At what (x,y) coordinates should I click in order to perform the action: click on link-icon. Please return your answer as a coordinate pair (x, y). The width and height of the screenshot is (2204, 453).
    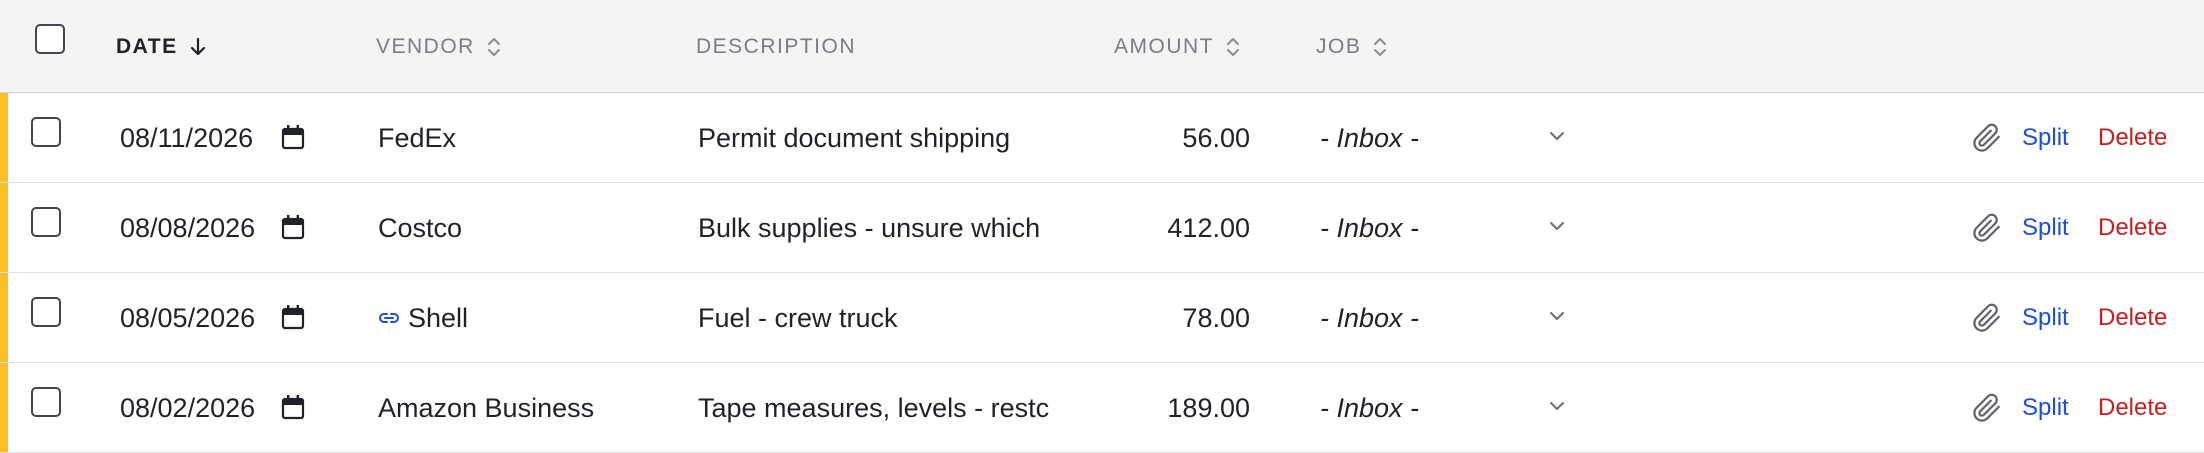
    Looking at the image, I should click on (389, 318).